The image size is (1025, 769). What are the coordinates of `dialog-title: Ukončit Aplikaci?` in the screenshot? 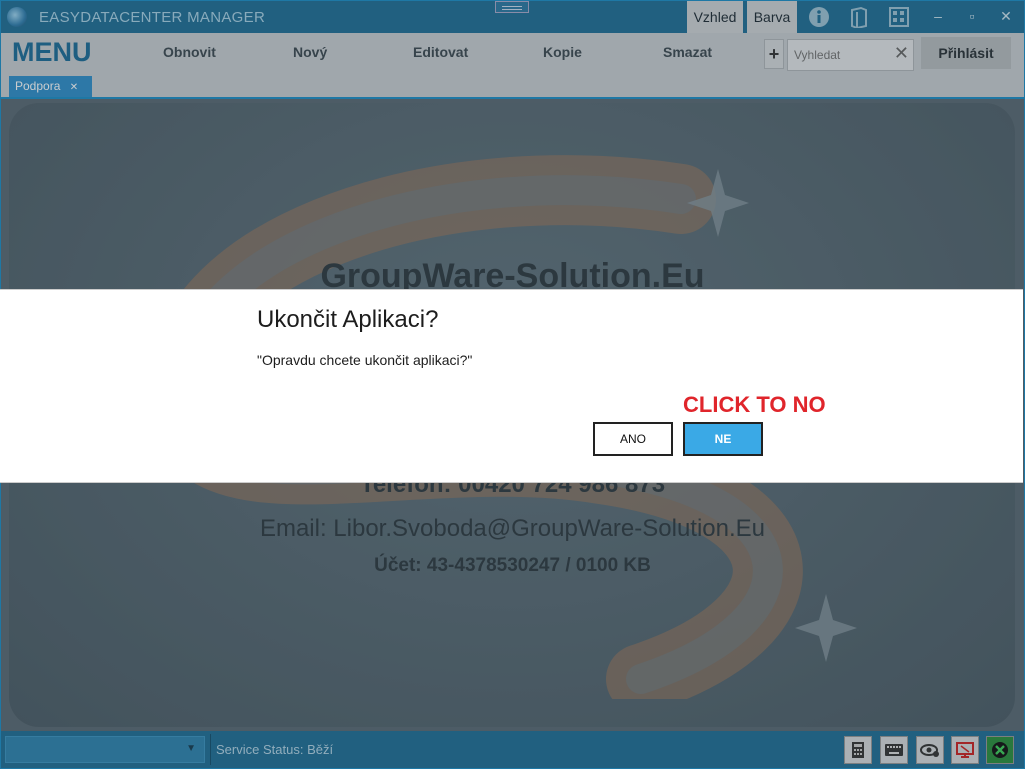 It's located at (348, 319).